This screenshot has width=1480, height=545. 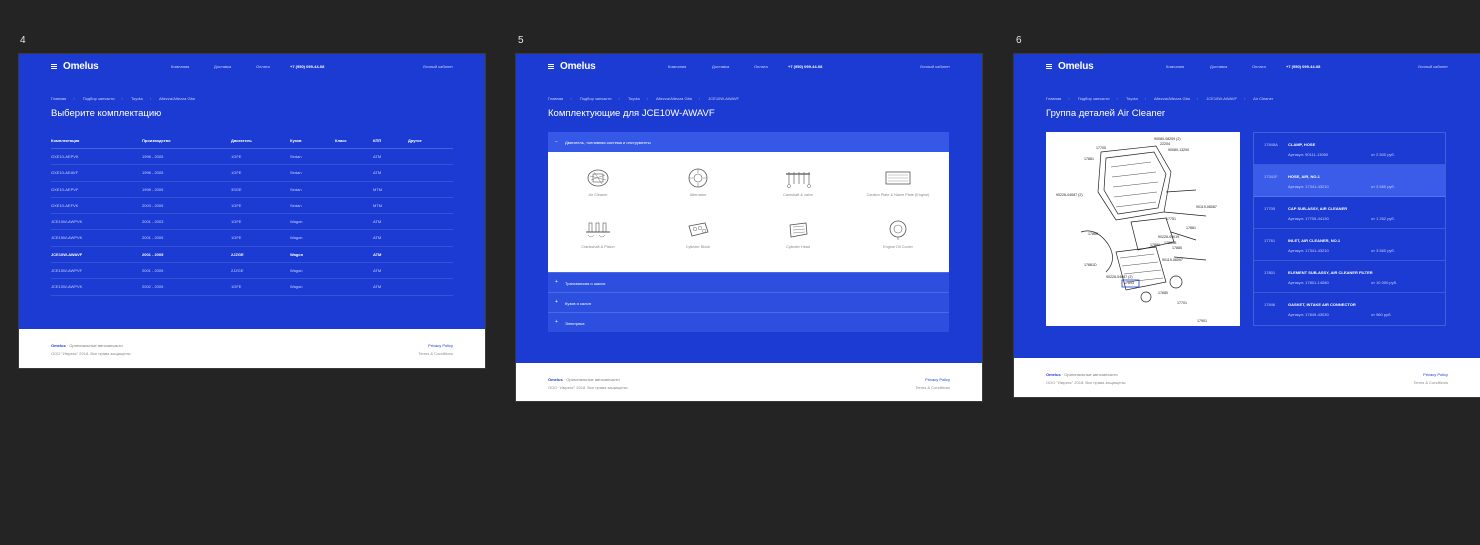 I want to click on part-card-camshaft: Camshaft & valve, so click(x=798, y=181).